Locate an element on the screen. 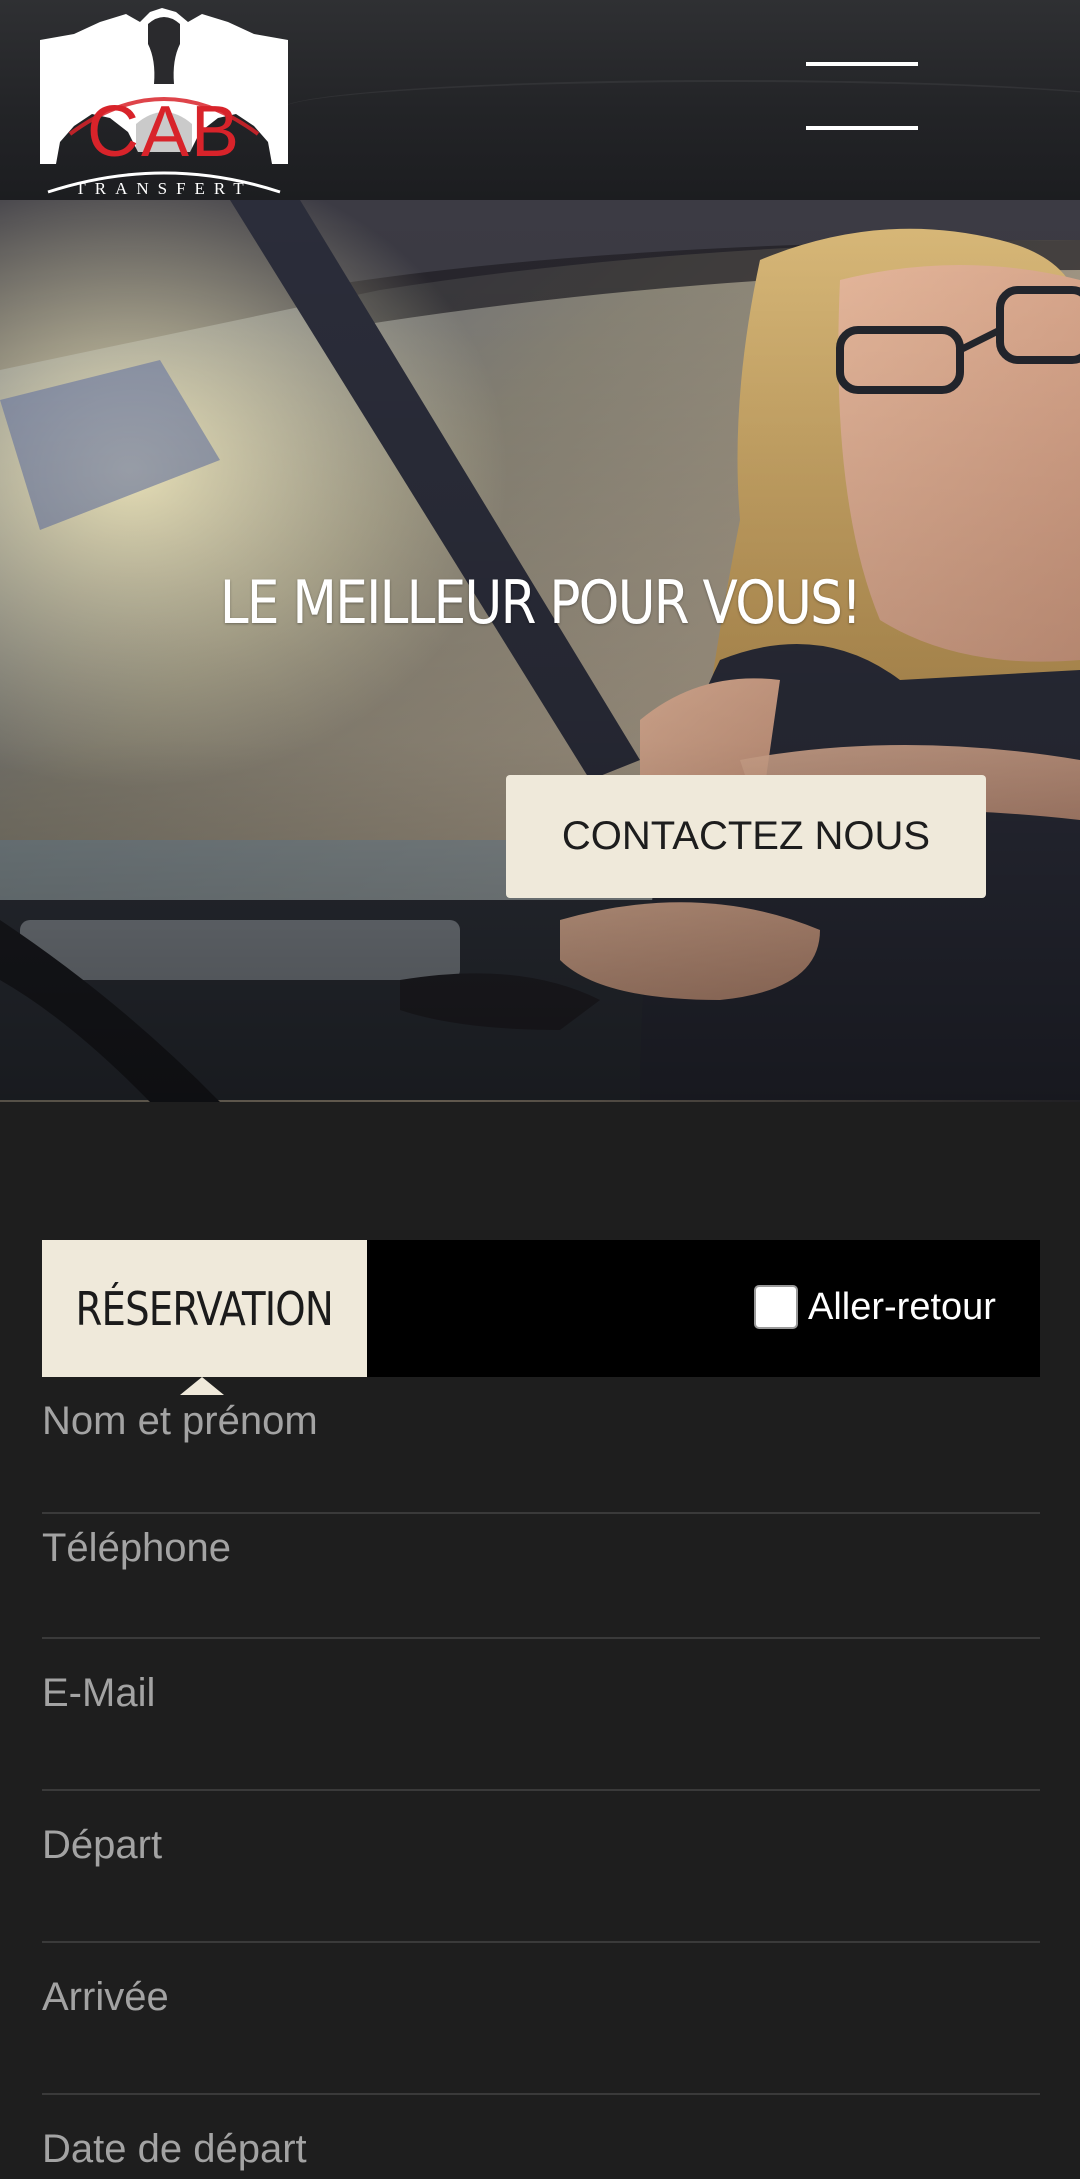 The width and height of the screenshot is (1080, 2179). name-field-wrapper is located at coordinates (541, 1445).